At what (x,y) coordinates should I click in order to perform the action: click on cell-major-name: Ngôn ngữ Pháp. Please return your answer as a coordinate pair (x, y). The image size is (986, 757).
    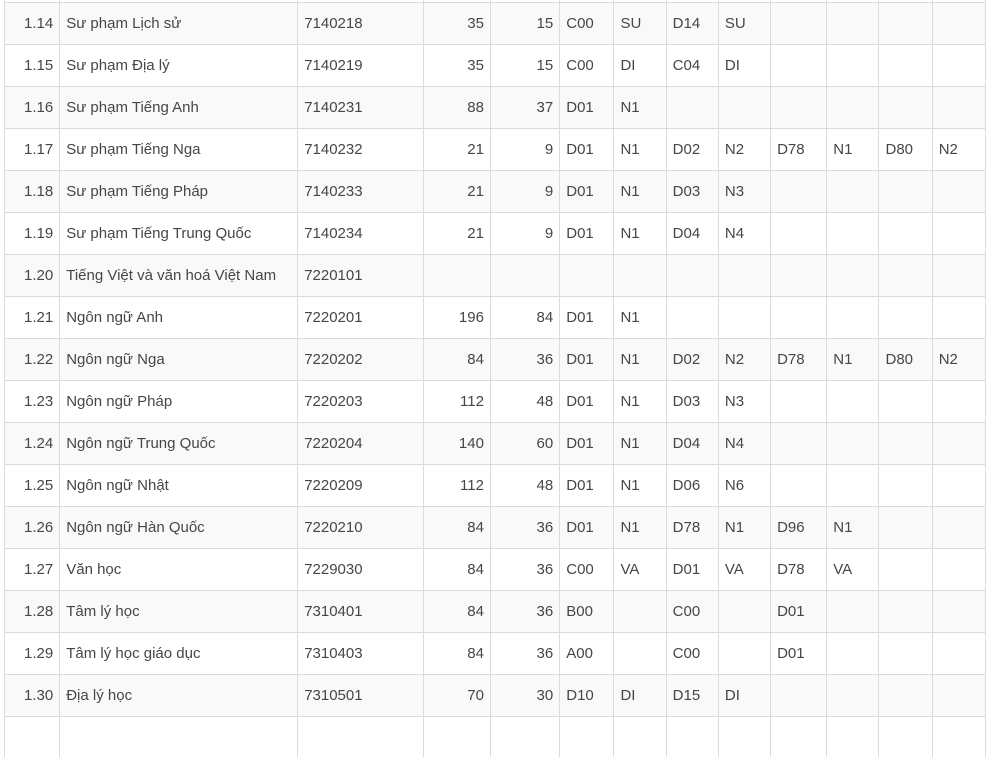
    Looking at the image, I should click on (179, 401).